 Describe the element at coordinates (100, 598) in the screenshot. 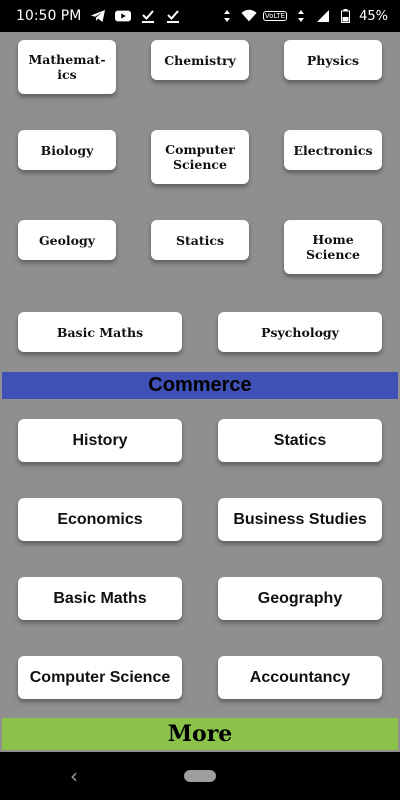

I see `commerce-basic-maths-button: Basic Maths` at that location.